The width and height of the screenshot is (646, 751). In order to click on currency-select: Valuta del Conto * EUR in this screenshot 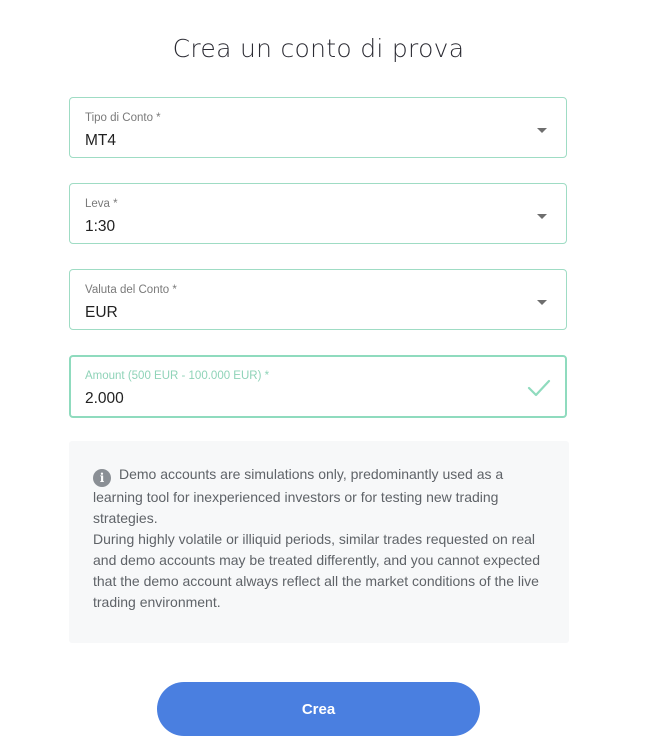, I will do `click(318, 299)`.